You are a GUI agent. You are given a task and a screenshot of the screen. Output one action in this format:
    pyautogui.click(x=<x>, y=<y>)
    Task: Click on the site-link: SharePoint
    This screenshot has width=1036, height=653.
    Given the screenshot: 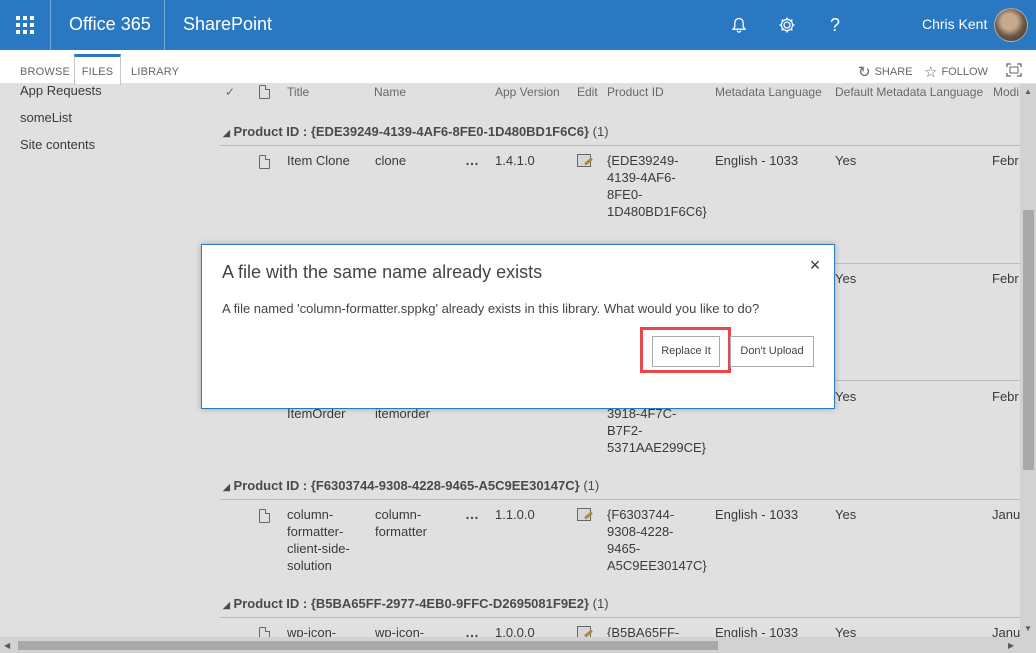 What is the action you would take?
    pyautogui.click(x=227, y=24)
    